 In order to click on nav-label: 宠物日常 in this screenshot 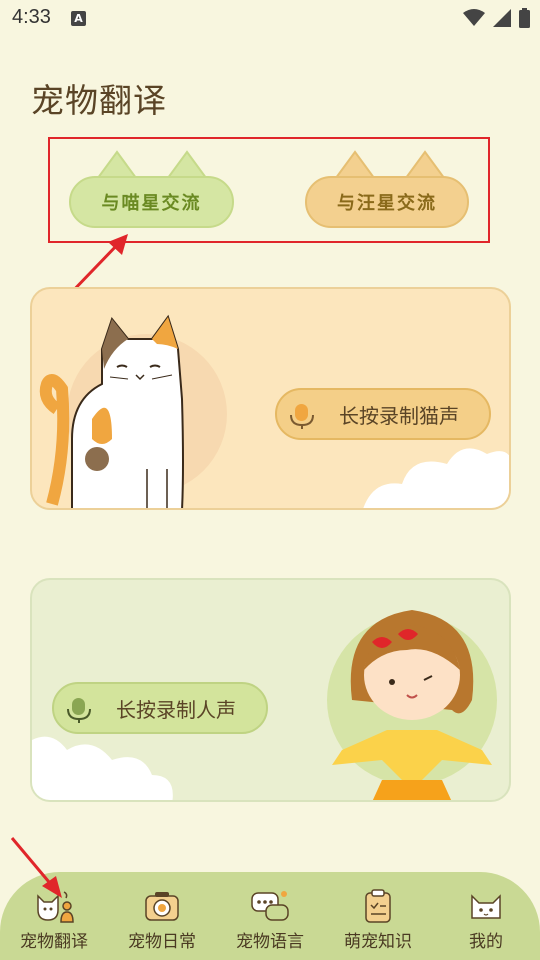, I will do `click(162, 942)`.